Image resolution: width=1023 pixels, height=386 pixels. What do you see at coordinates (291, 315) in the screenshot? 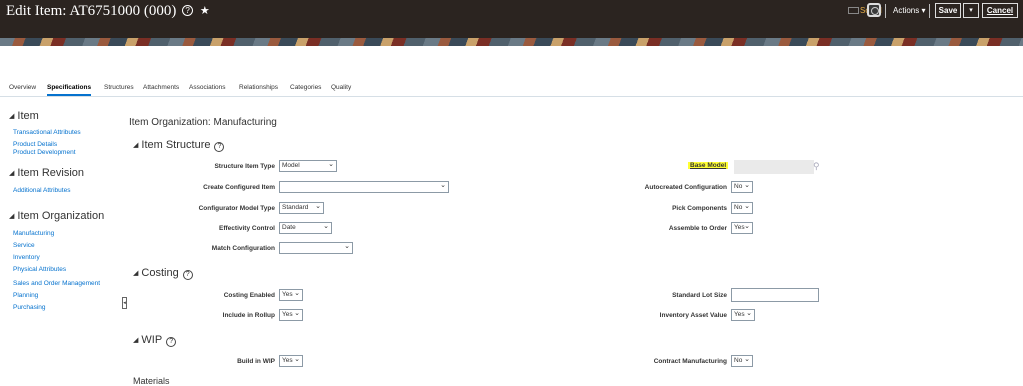
I see `include-in-rollup-select: Yes ⌄` at bounding box center [291, 315].